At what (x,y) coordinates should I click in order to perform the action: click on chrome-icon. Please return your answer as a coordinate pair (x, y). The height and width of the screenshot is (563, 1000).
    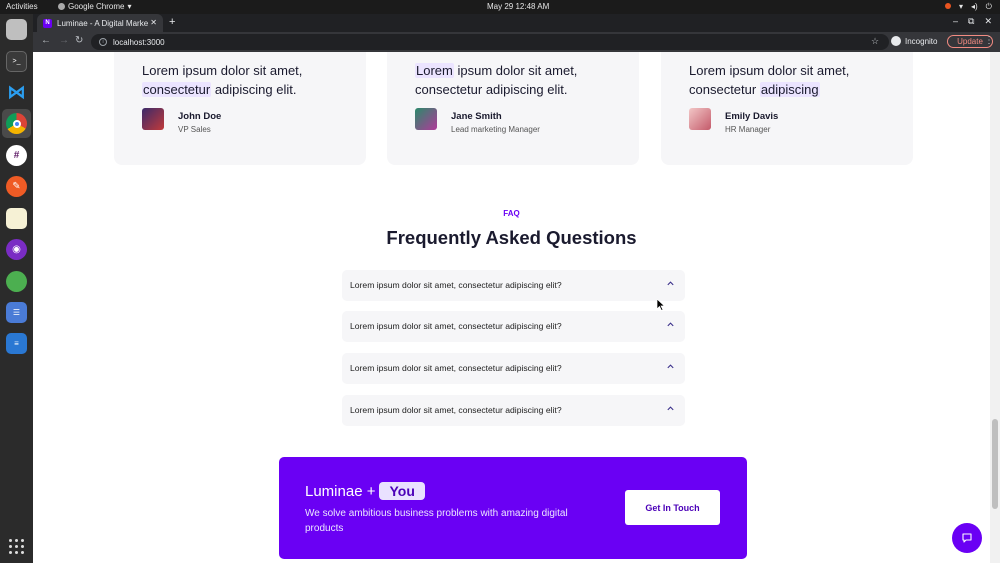
    Looking at the image, I should click on (61, 6).